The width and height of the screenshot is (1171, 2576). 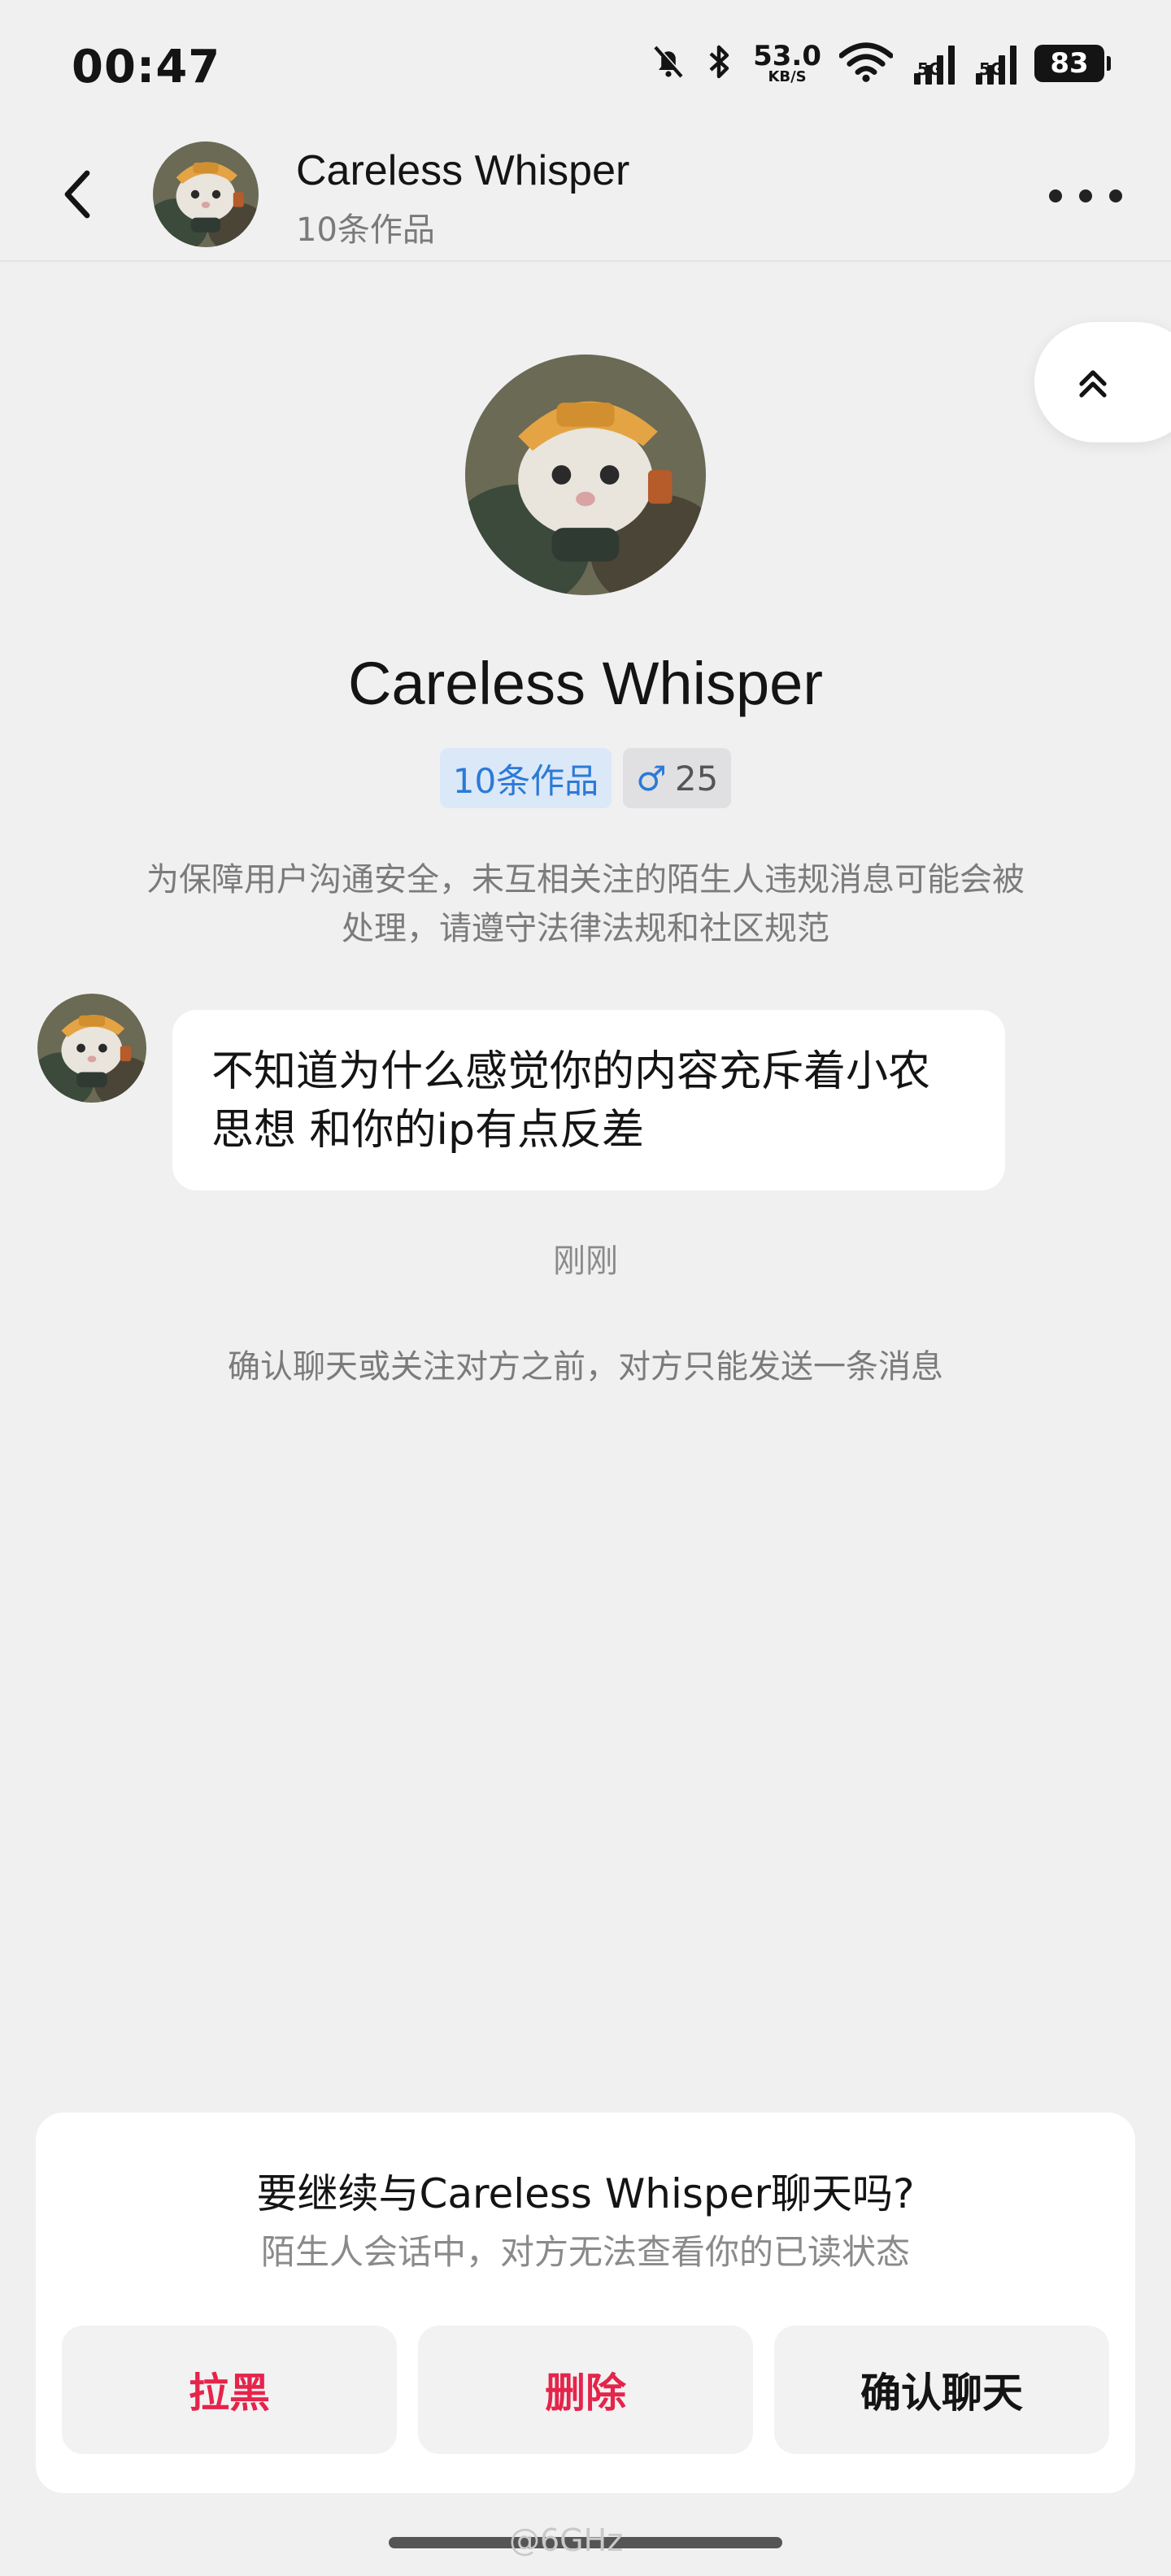 What do you see at coordinates (585, 2193) in the screenshot?
I see `card-title: 要继续与Careless Whisper聊天吗?` at bounding box center [585, 2193].